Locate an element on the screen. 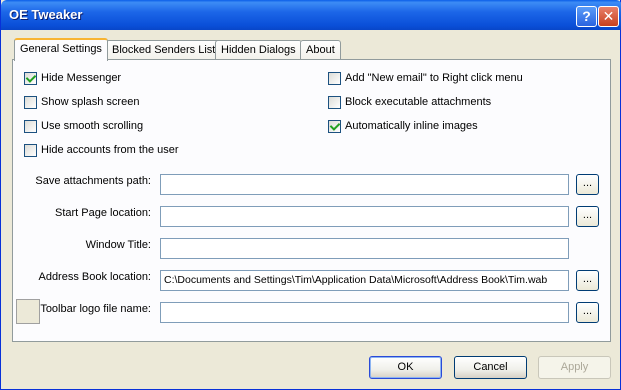  window-title: OE Tweaker is located at coordinates (46, 14).